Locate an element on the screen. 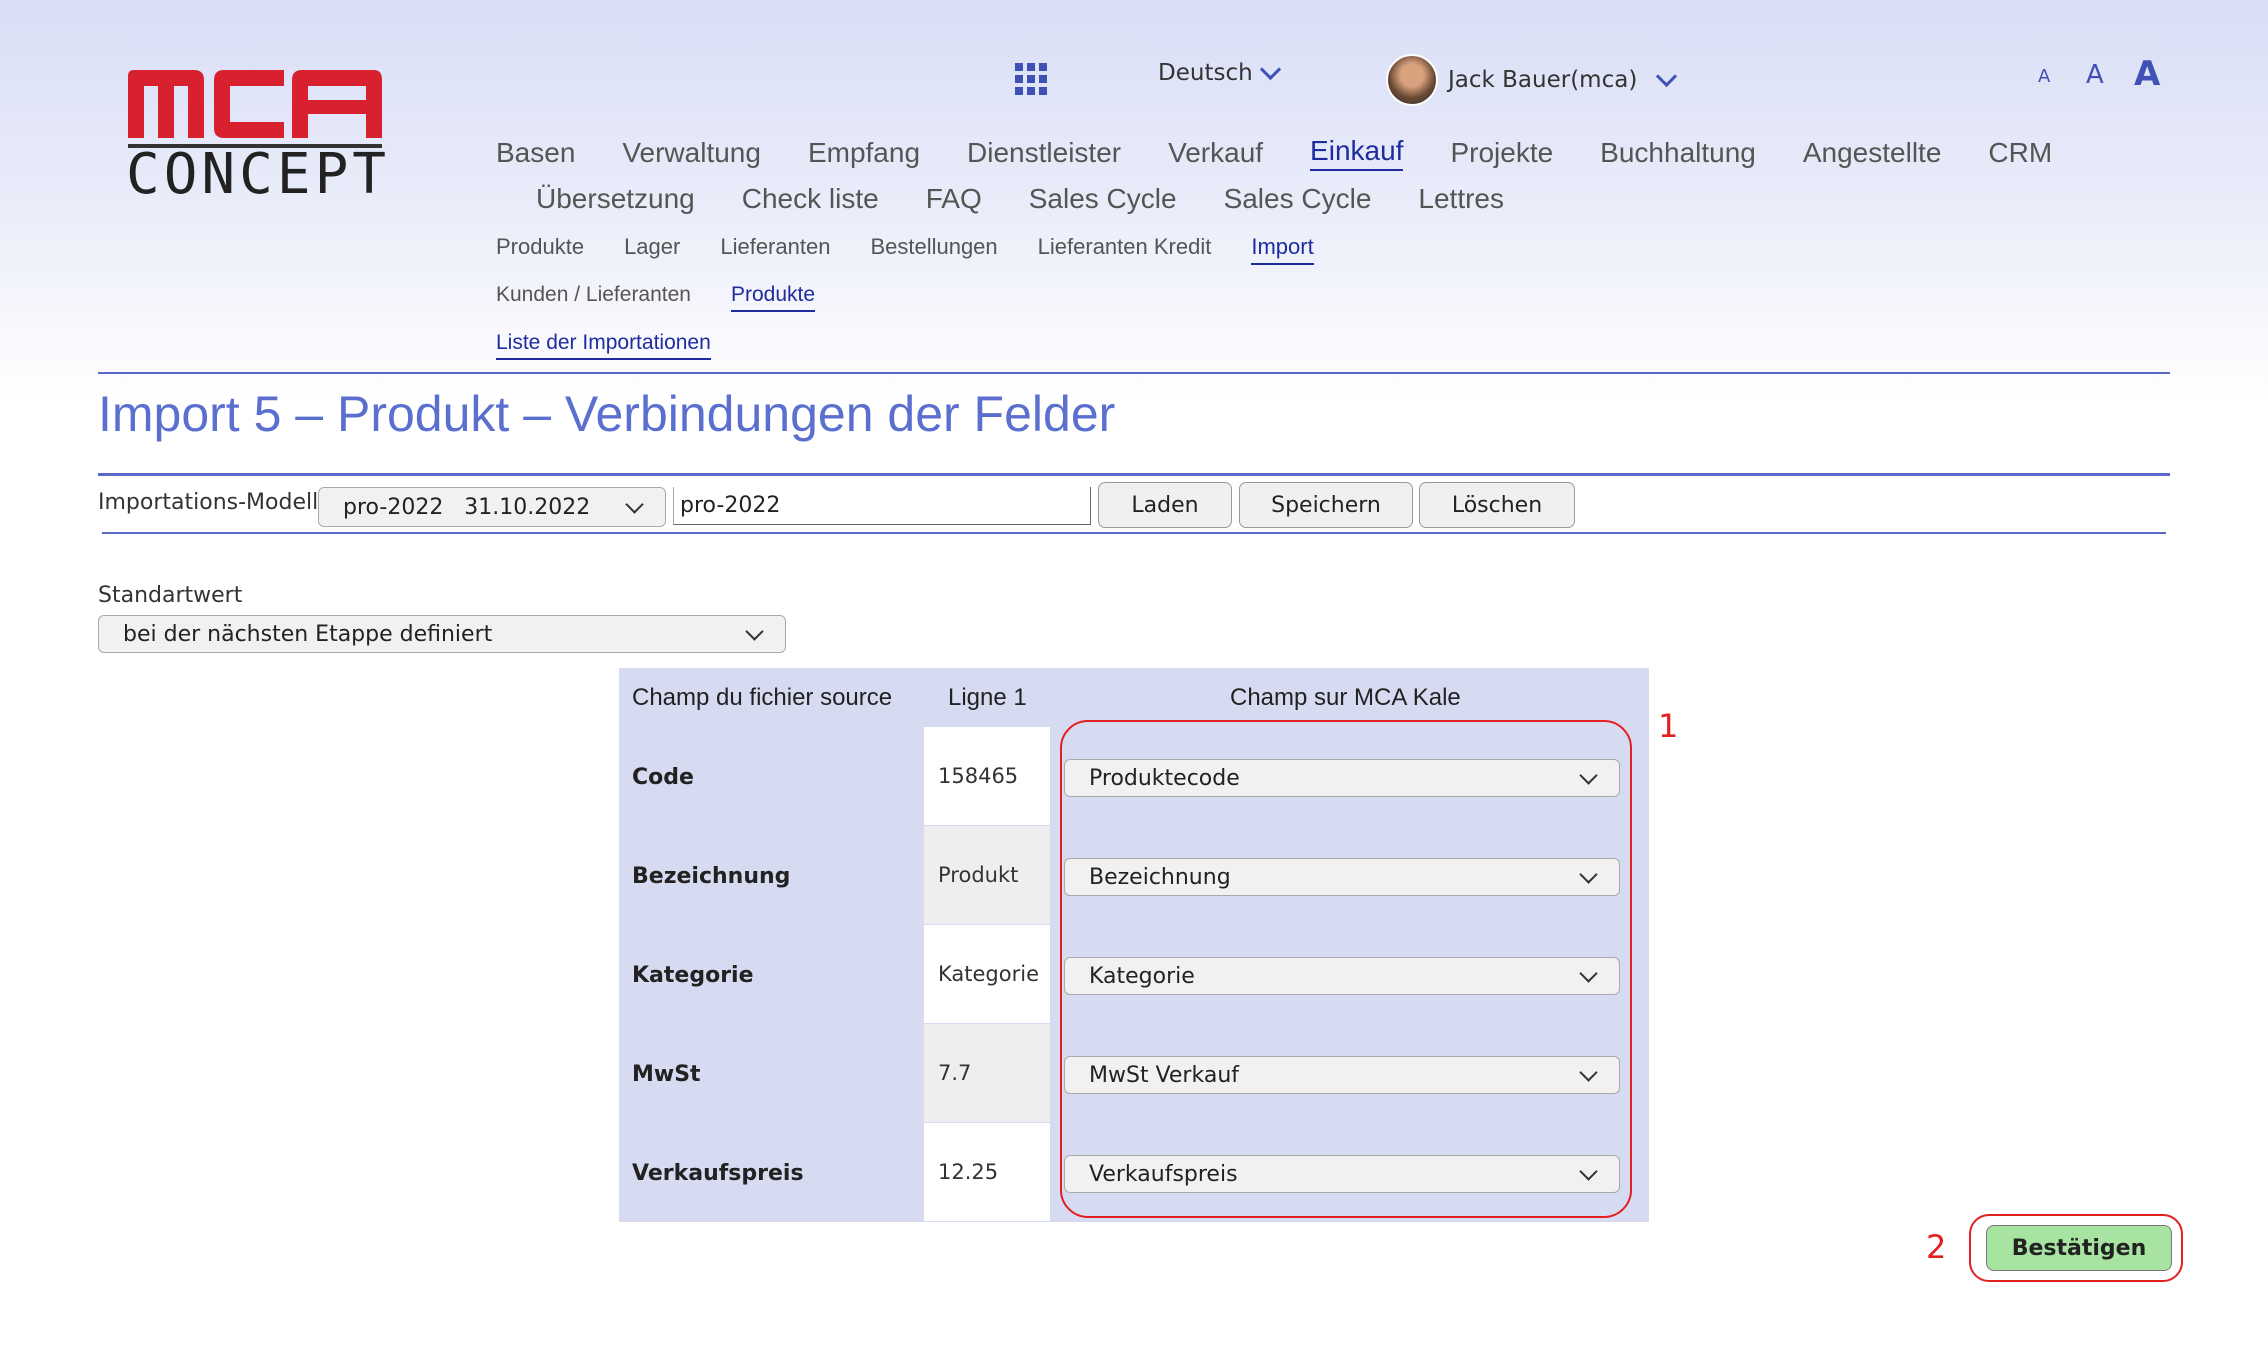 This screenshot has width=2268, height=1350. language-label: Deutsch is located at coordinates (1205, 73).